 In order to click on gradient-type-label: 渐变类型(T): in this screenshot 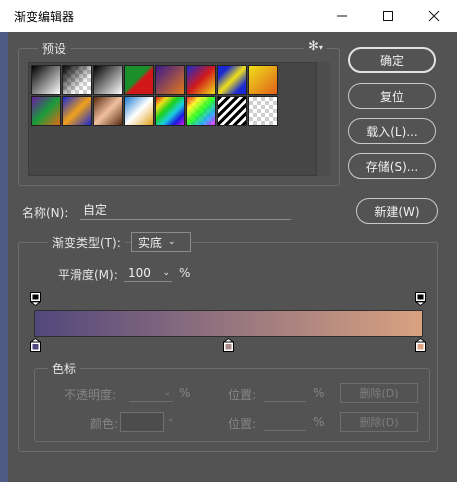, I will do `click(86, 242)`.